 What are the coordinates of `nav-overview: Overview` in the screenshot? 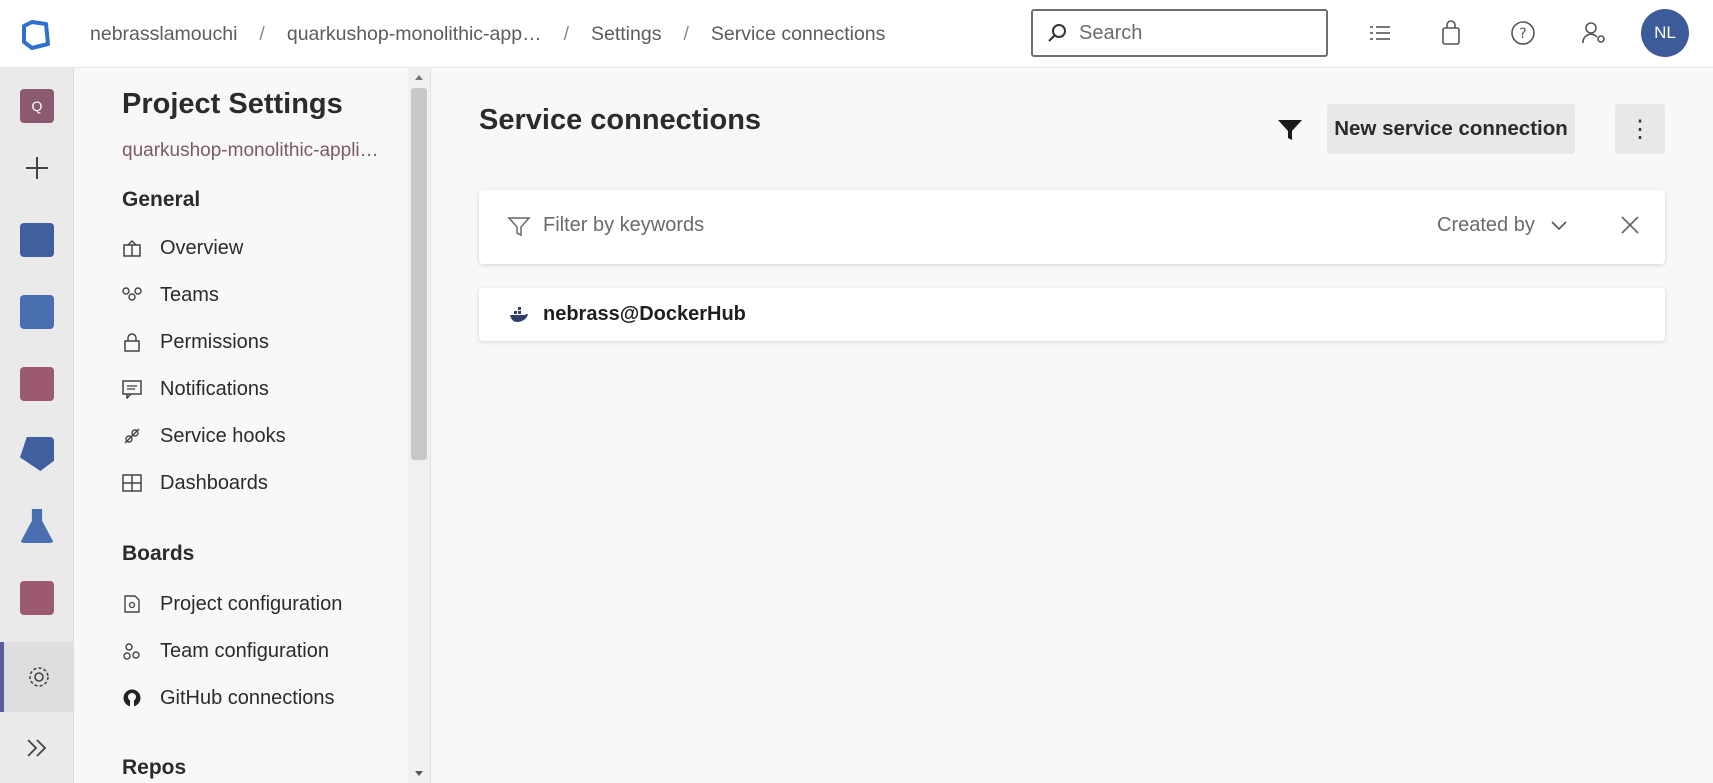 It's located at (180, 248).